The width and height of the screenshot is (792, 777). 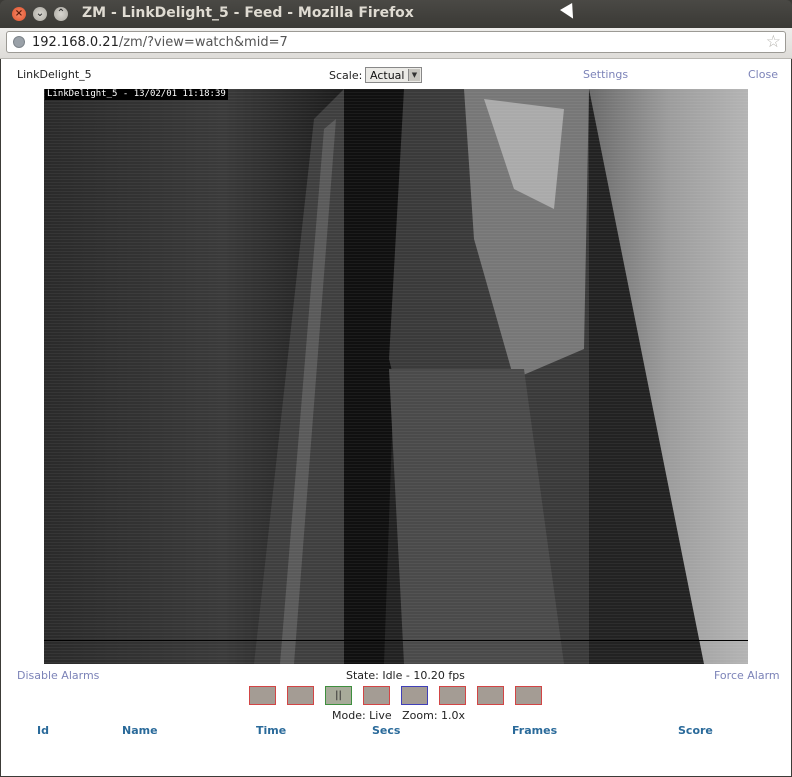 What do you see at coordinates (405, 675) in the screenshot?
I see `state-text: State: Idle - 10.20 fps` at bounding box center [405, 675].